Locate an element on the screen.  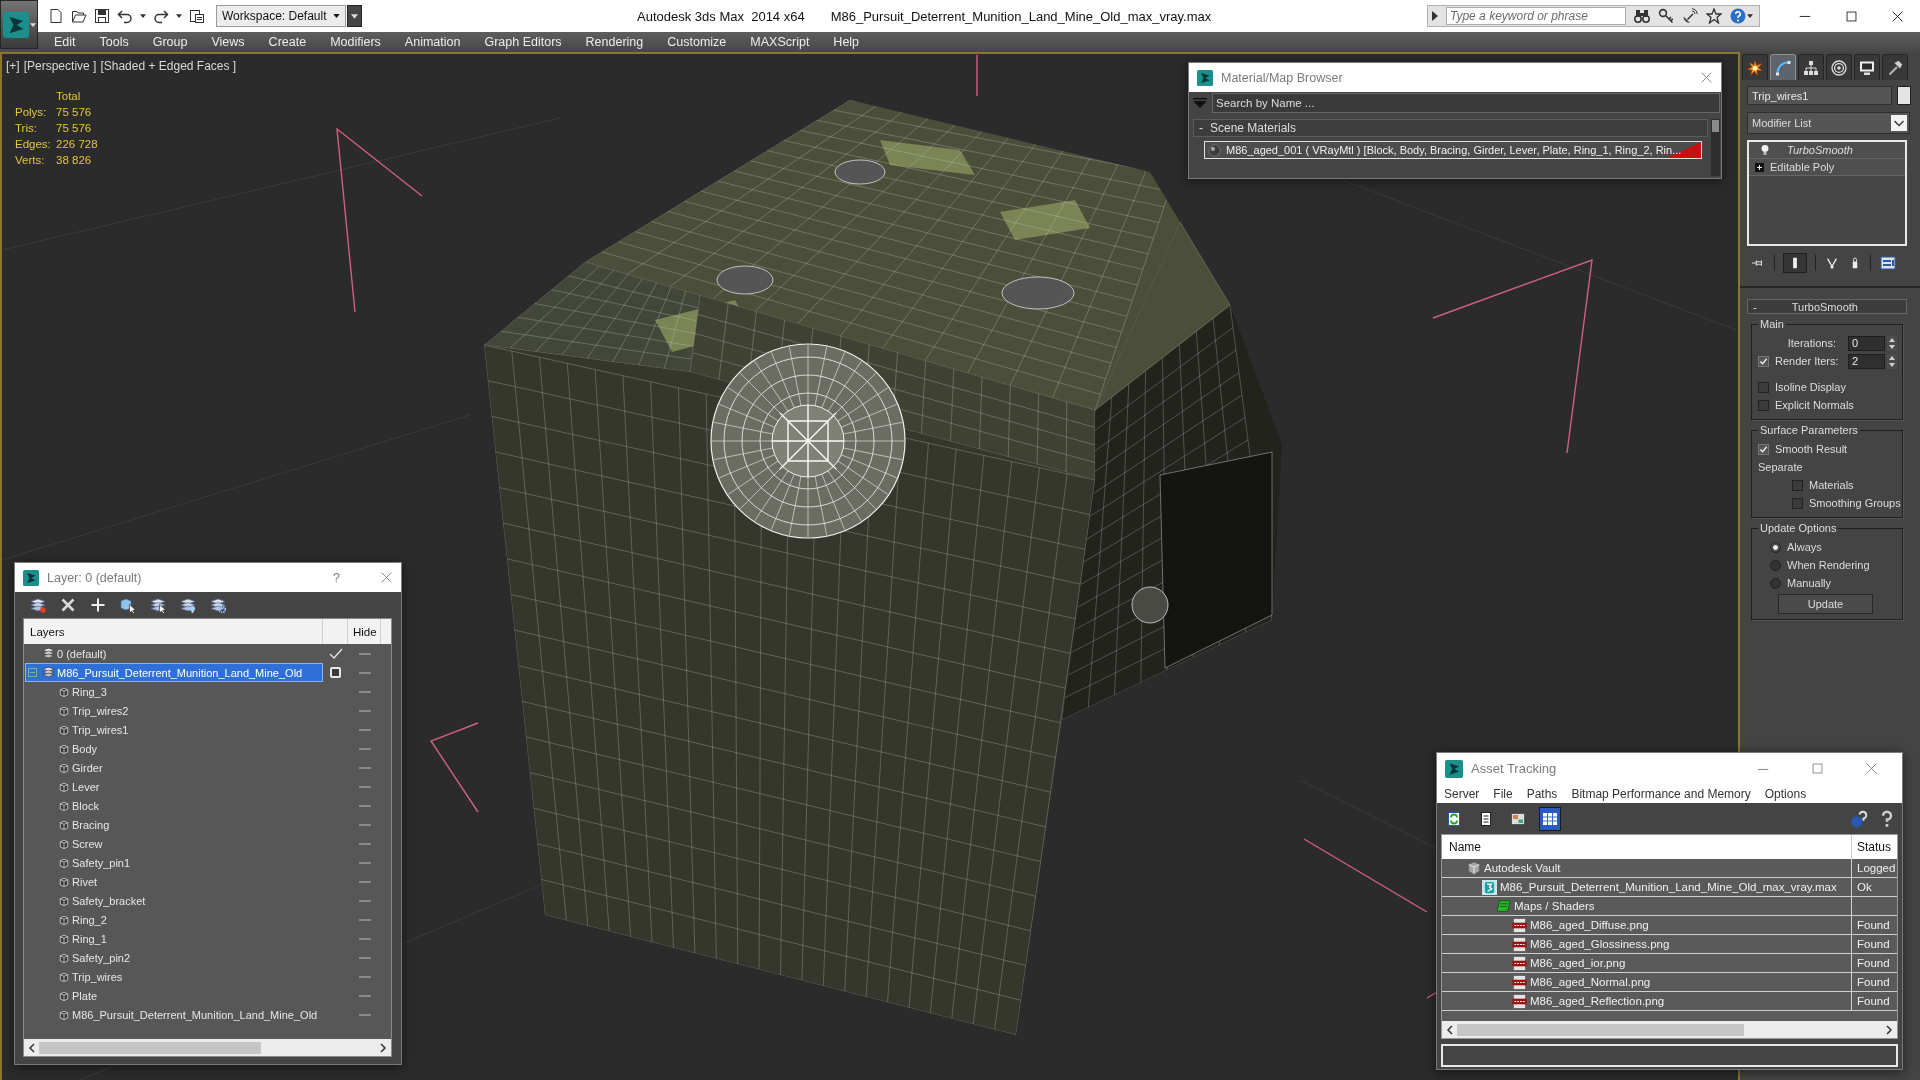
menu-item: Server is located at coordinates (1462, 793).